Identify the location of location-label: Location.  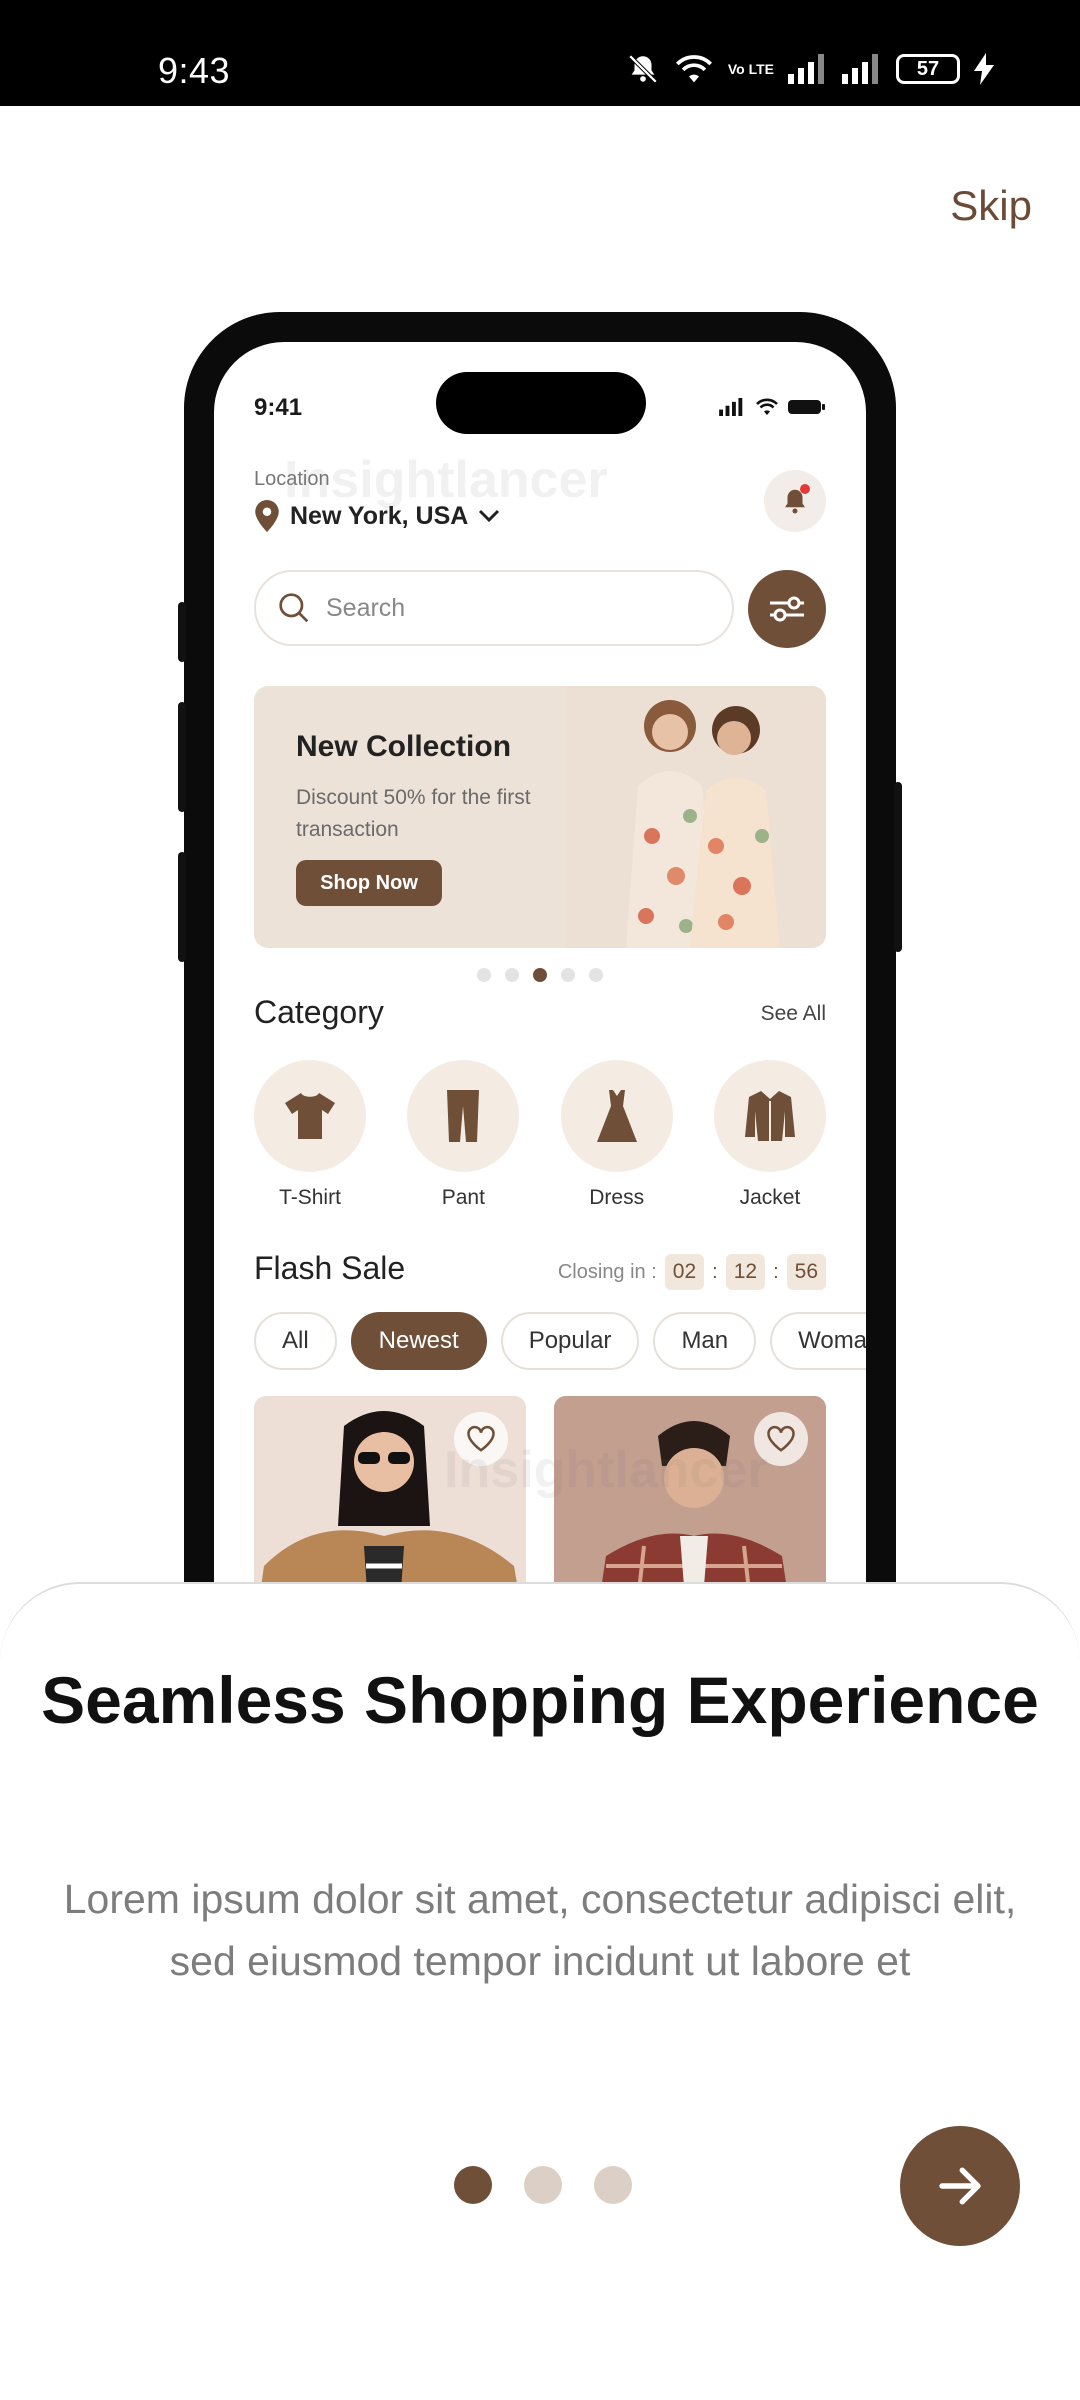
(292, 479).